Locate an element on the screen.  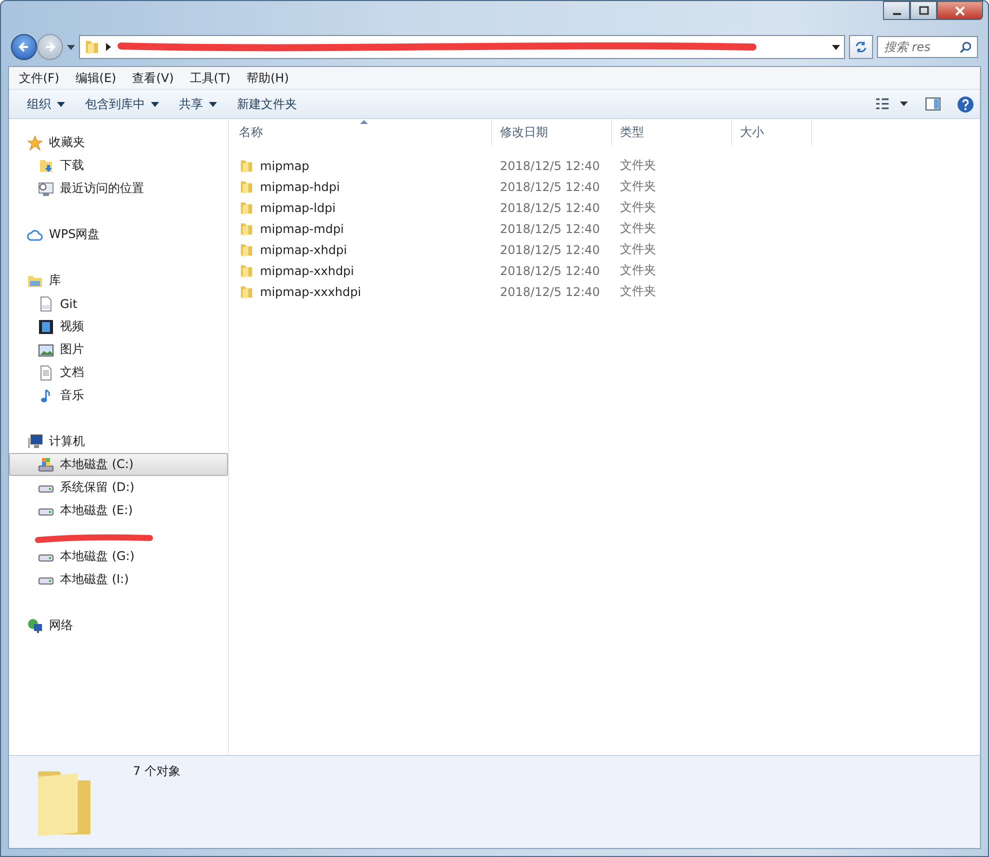
nav-item: 图片 is located at coordinates (118, 349).